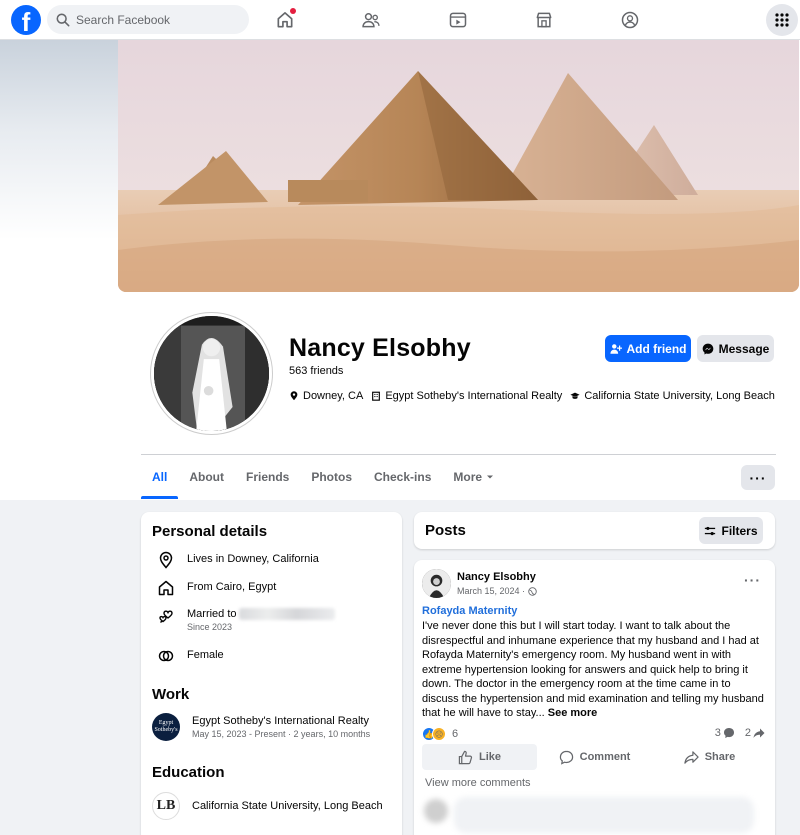  Describe the element at coordinates (63, 19) in the screenshot. I see `search-icon` at that location.